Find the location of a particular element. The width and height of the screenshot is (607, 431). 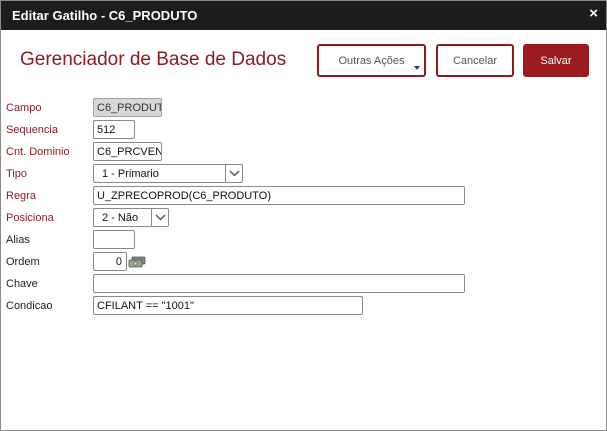

tipo-select-value: 1 - Primario is located at coordinates (130, 174).